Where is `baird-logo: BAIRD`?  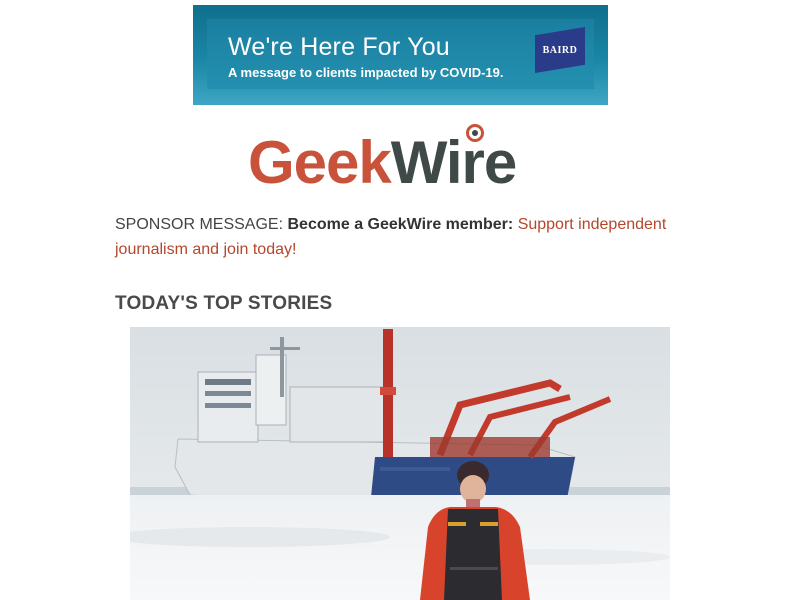
baird-logo: BAIRD is located at coordinates (560, 50).